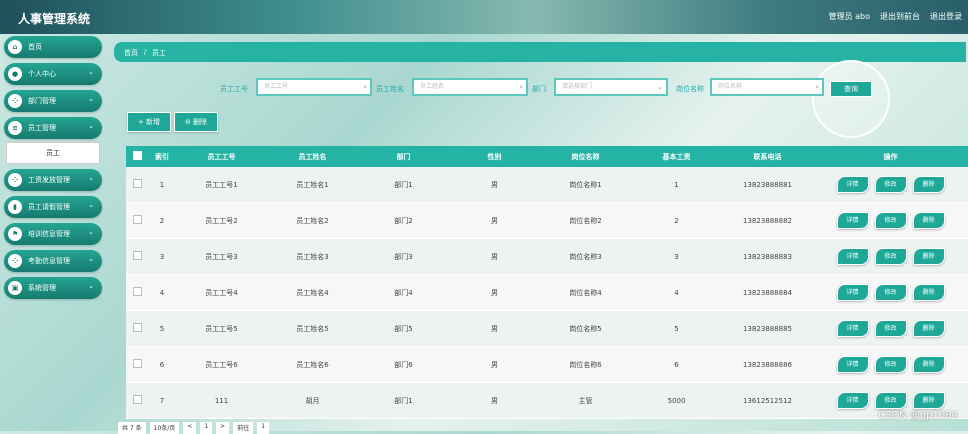  I want to click on sidebar-item-training: ⚑ 培训信息管理 ⌄, so click(53, 234).